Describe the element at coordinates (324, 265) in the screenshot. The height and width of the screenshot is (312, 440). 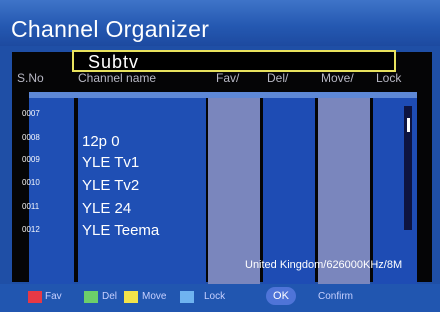
I see `tuning-info: United Kingdom/626000KHz/8M` at that location.